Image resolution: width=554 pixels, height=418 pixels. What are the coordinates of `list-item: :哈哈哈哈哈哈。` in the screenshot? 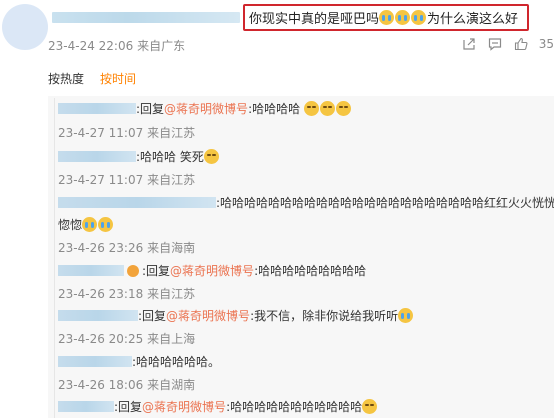 It's located at (139, 361).